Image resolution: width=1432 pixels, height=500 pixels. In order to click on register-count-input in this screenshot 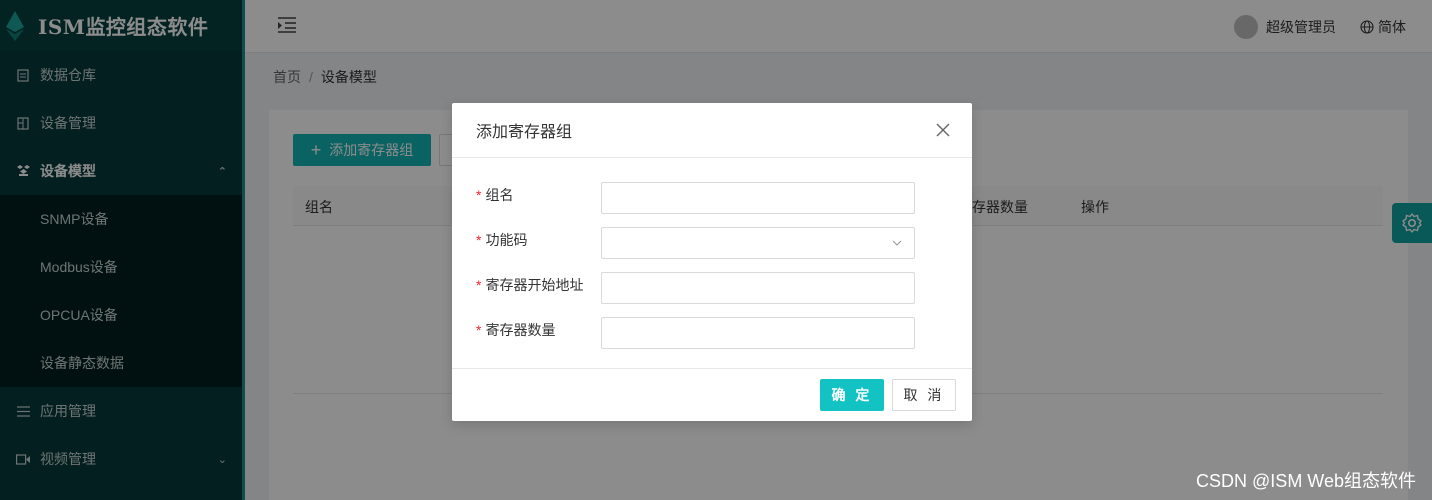, I will do `click(758, 333)`.